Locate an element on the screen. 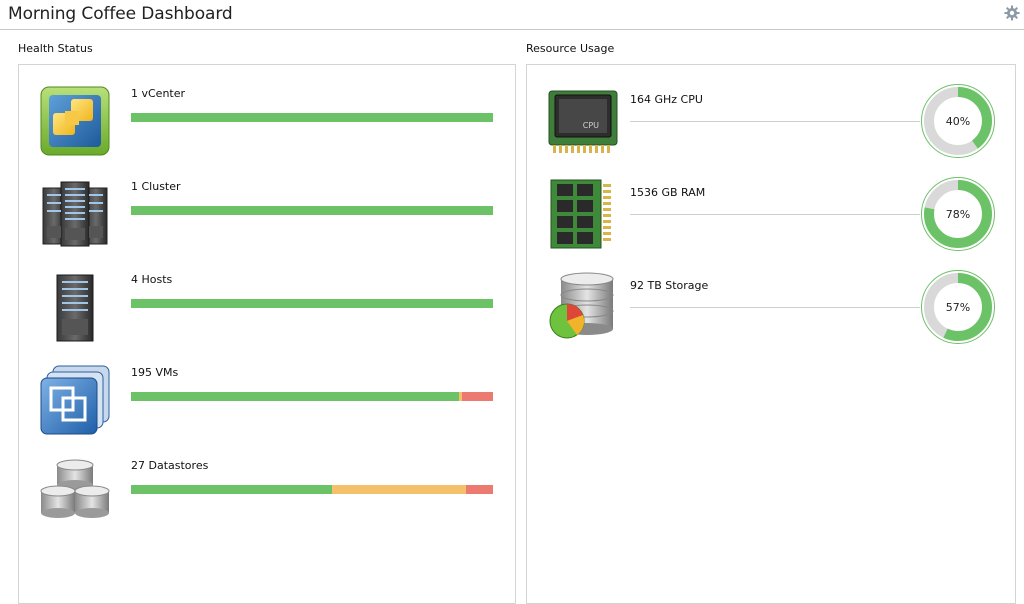 The image size is (1024, 604). cpu-icon: CPU is located at coordinates (583, 121).